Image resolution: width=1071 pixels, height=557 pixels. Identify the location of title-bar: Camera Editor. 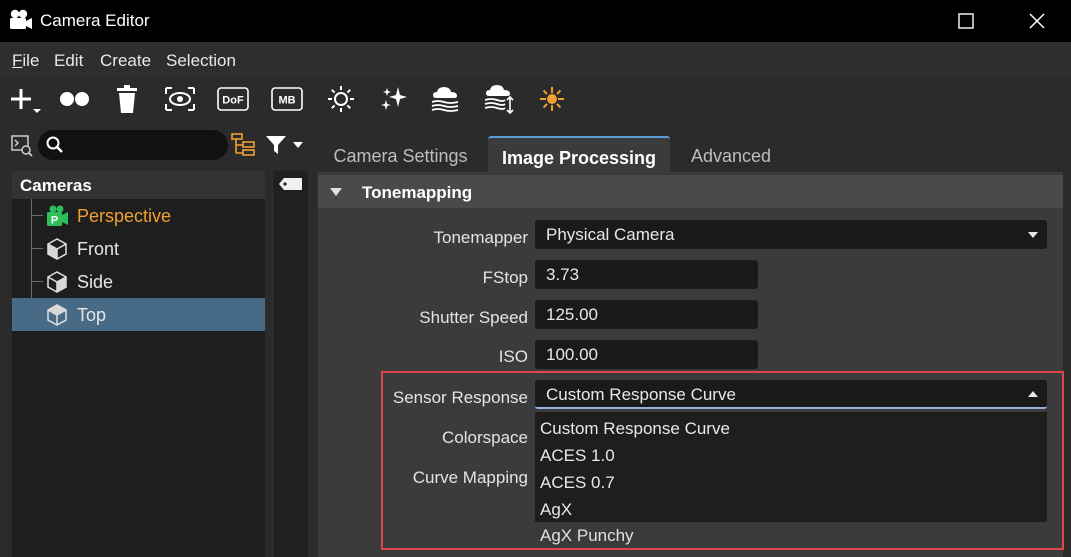
(535, 21).